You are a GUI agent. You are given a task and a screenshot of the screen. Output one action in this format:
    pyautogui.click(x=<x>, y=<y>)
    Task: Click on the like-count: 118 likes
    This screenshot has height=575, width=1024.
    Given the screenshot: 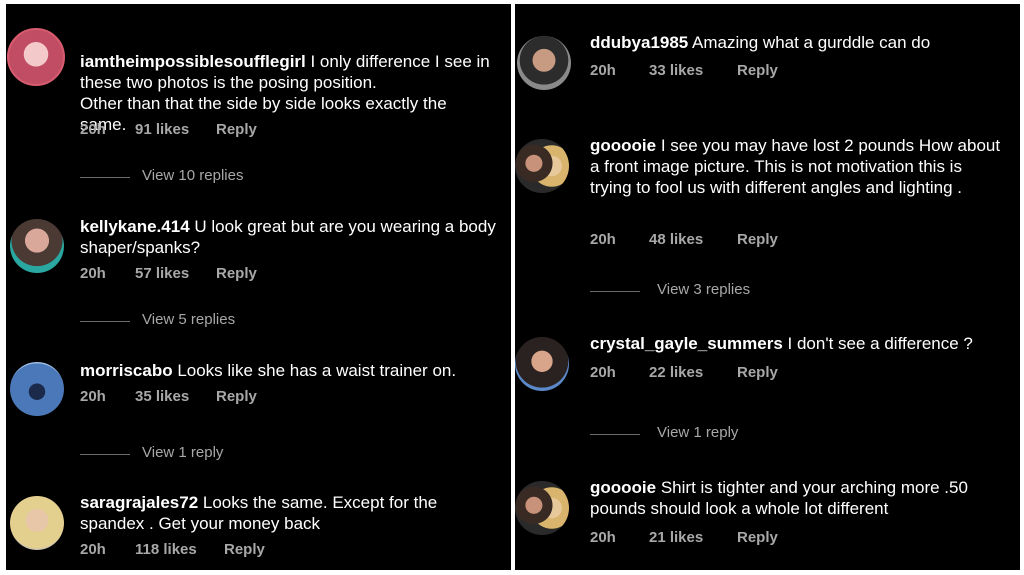 What is the action you would take?
    pyautogui.click(x=166, y=549)
    